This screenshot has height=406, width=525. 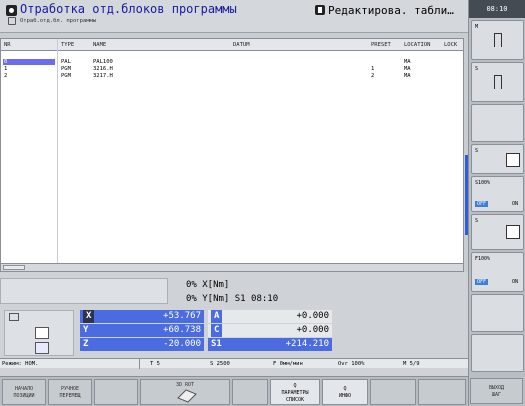 I want to click on home-icon, so click(x=42, y=348).